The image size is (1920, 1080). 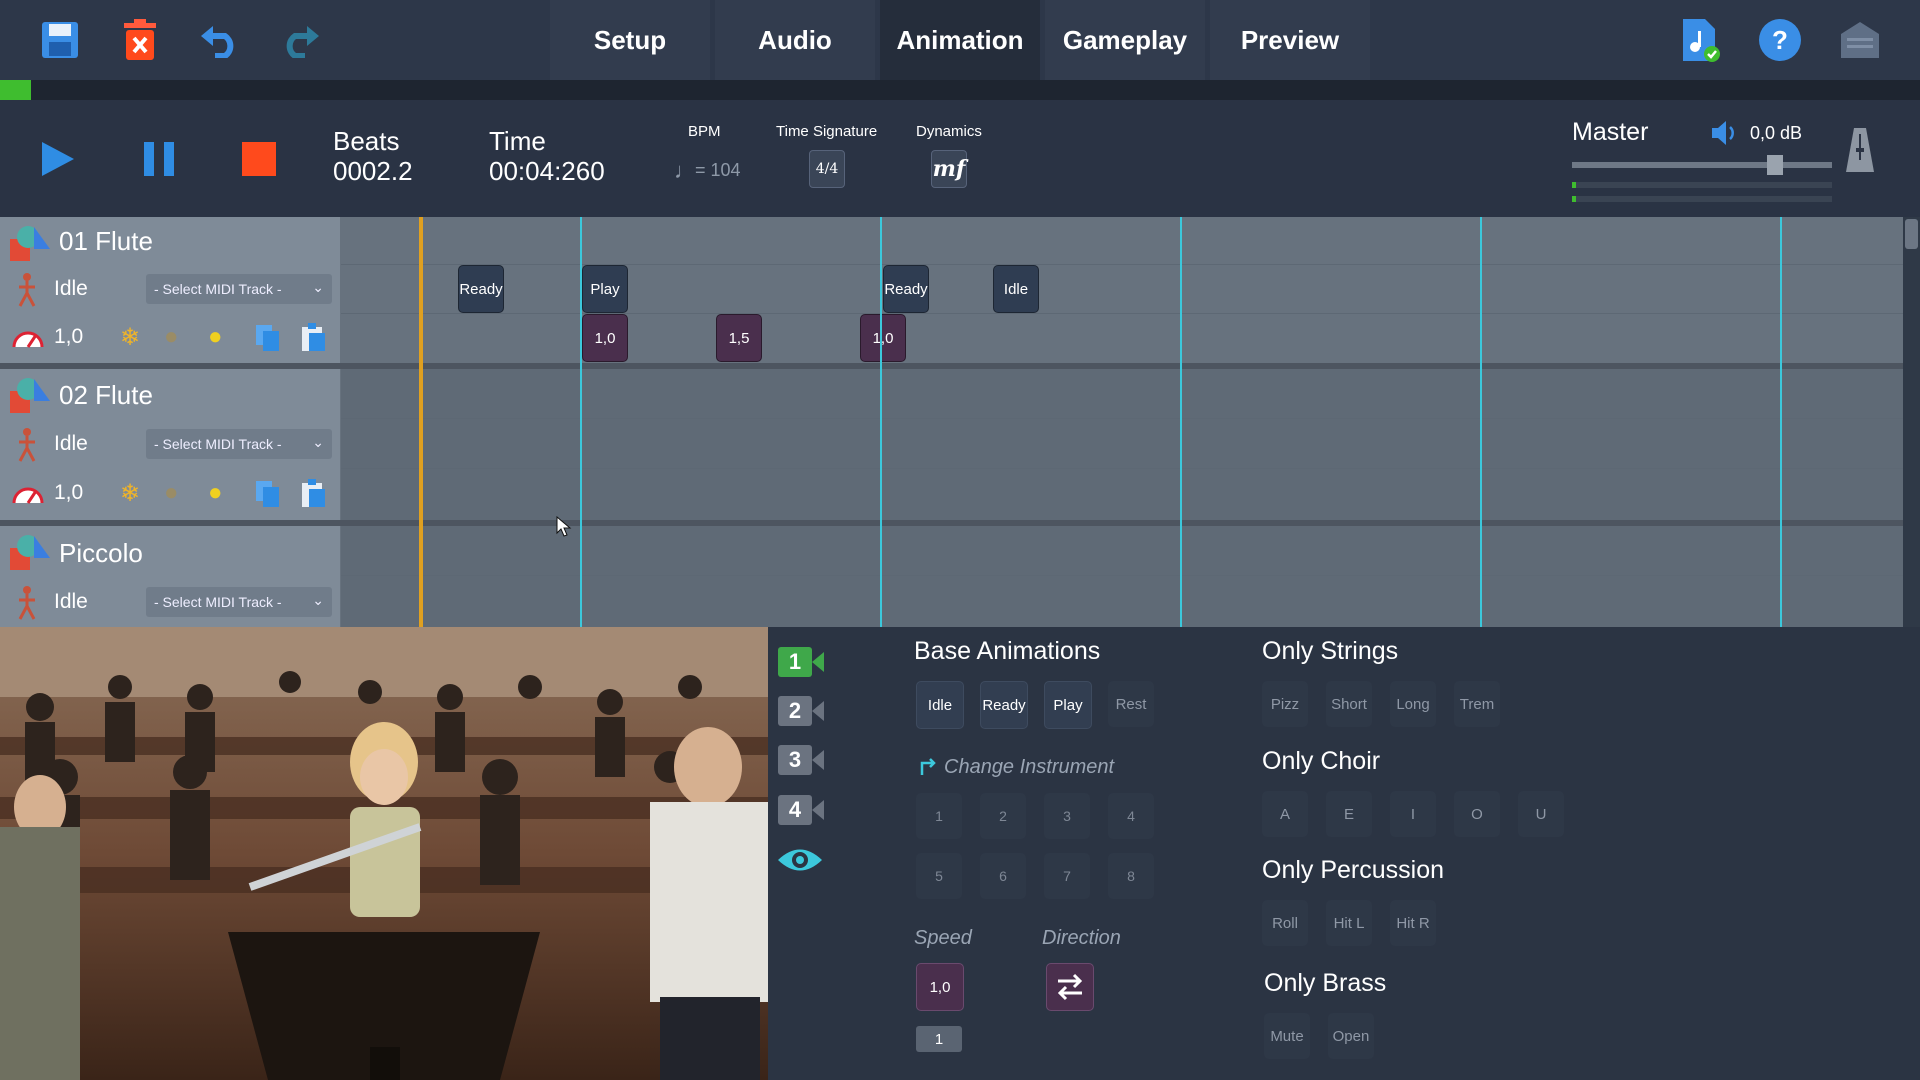 What do you see at coordinates (1349, 704) in the screenshot?
I see `strings-short-button: Short` at bounding box center [1349, 704].